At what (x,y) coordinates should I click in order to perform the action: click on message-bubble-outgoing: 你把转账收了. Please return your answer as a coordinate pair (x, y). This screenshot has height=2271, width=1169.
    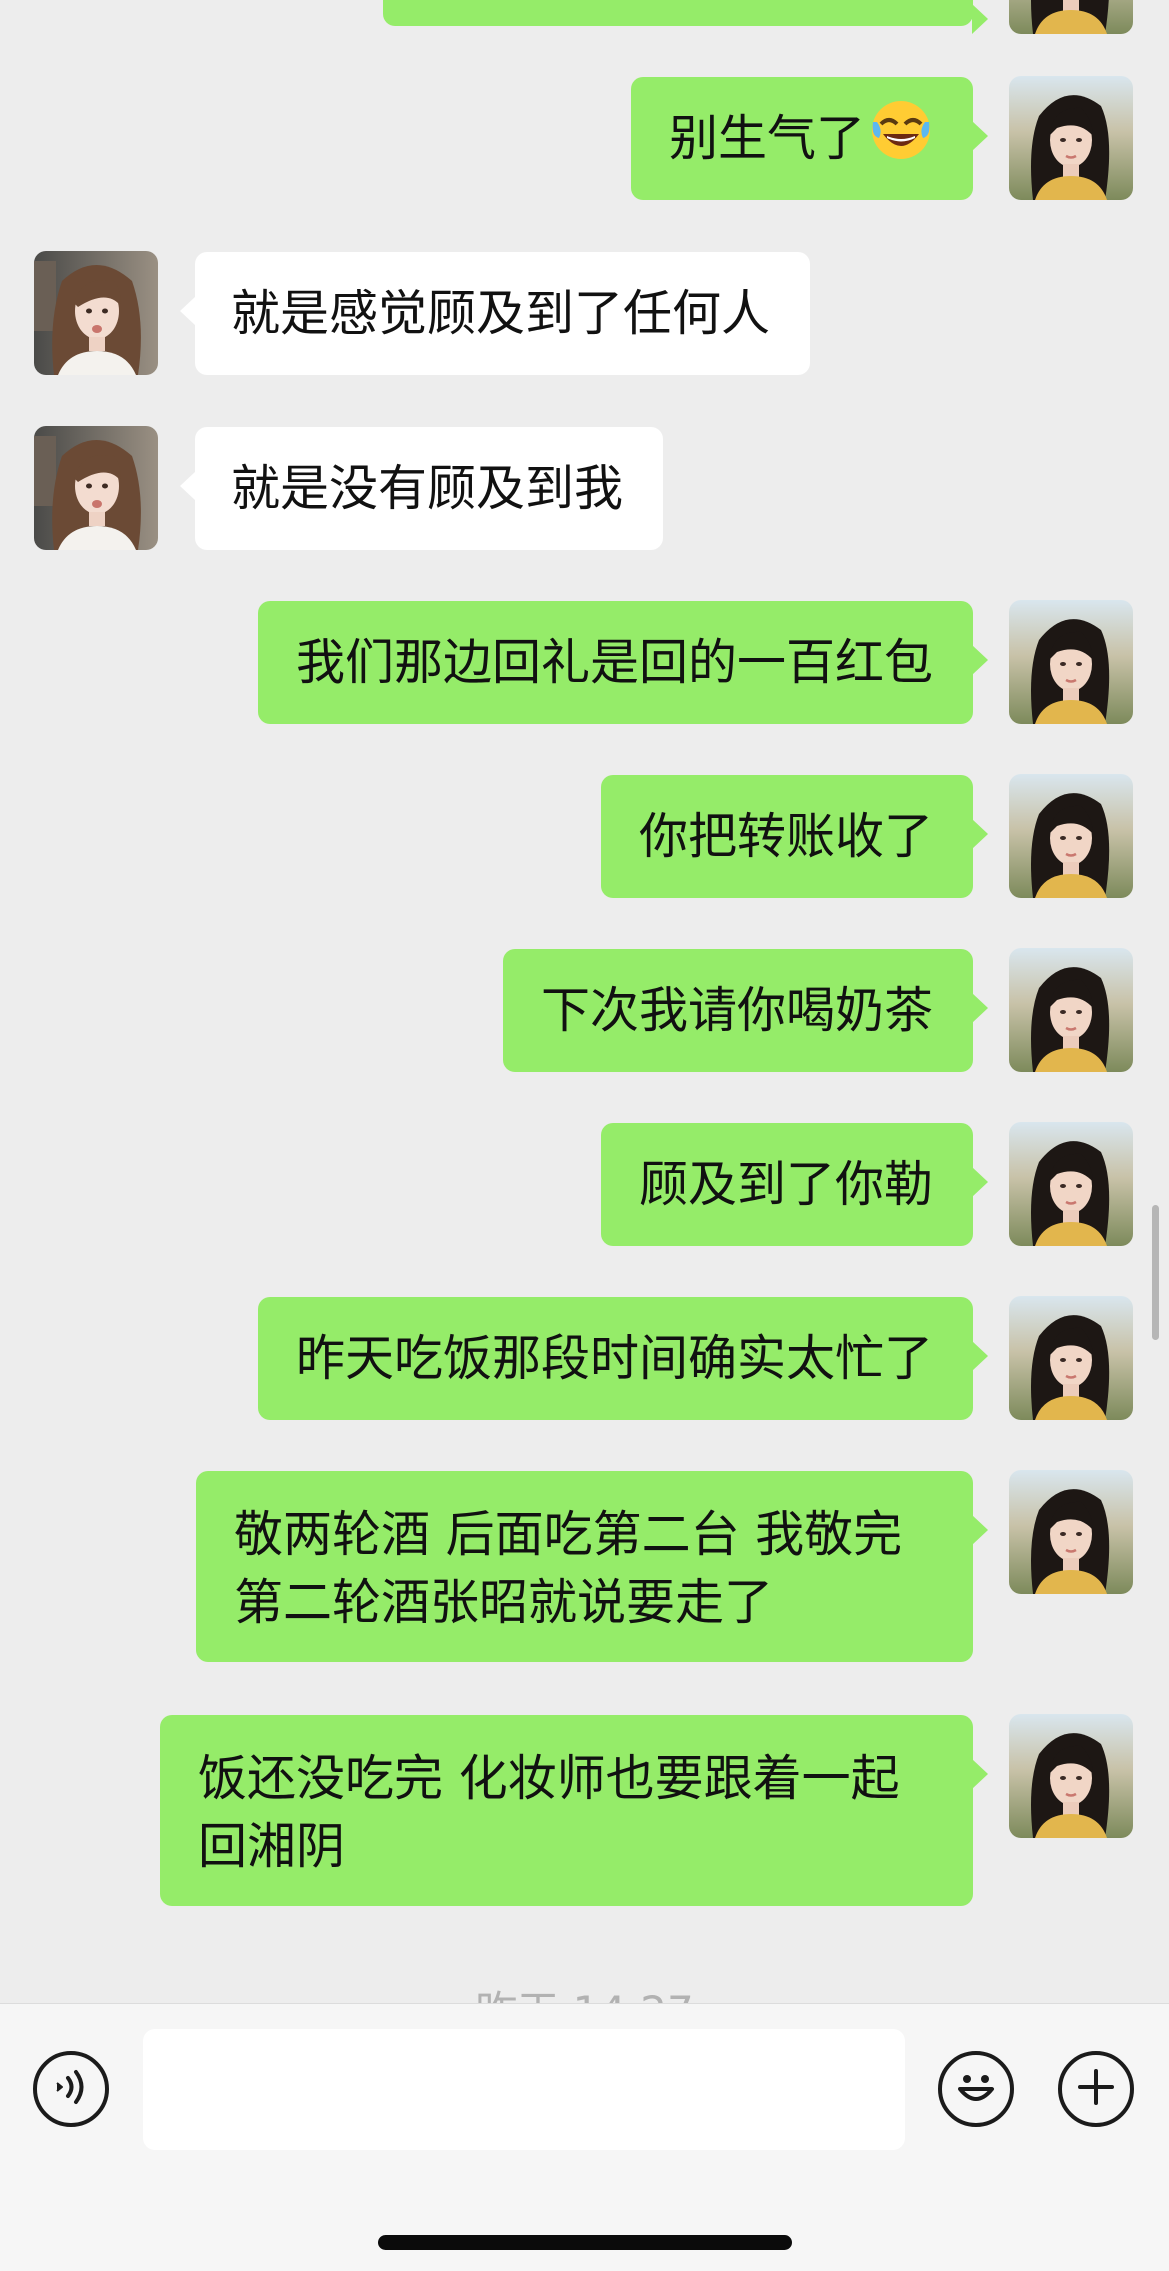
    Looking at the image, I should click on (794, 836).